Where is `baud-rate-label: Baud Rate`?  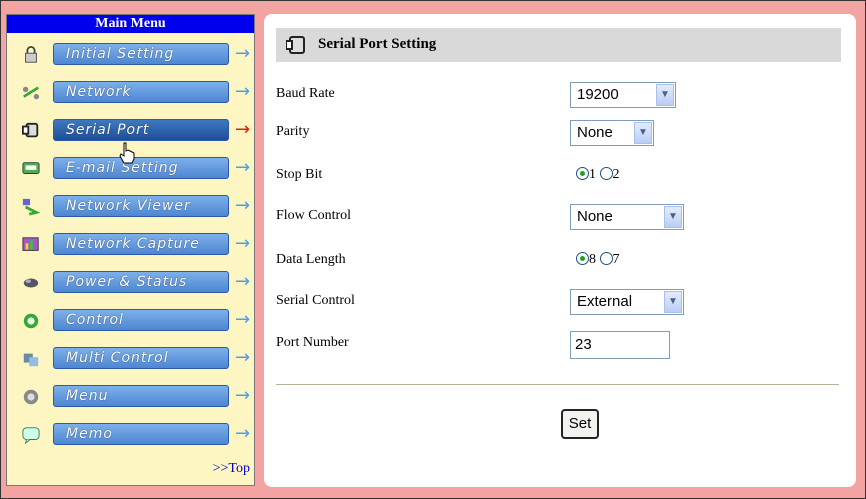
baud-rate-label: Baud Rate is located at coordinates (305, 93).